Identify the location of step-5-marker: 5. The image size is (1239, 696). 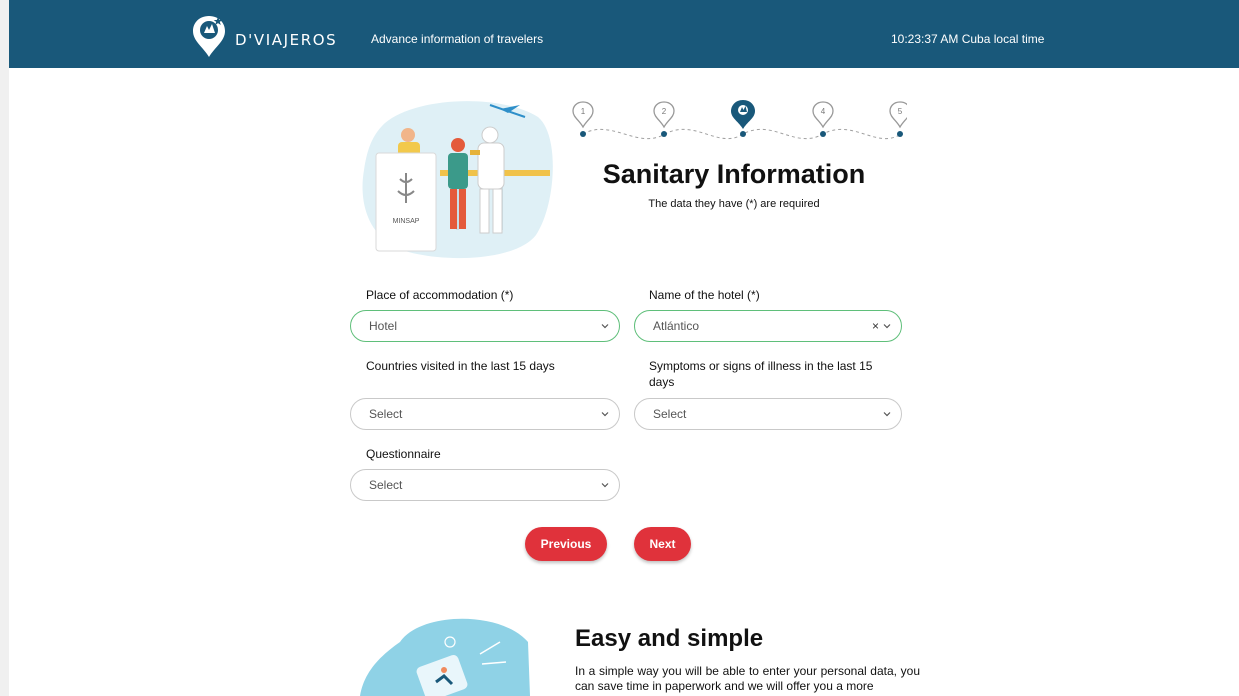
(898, 119).